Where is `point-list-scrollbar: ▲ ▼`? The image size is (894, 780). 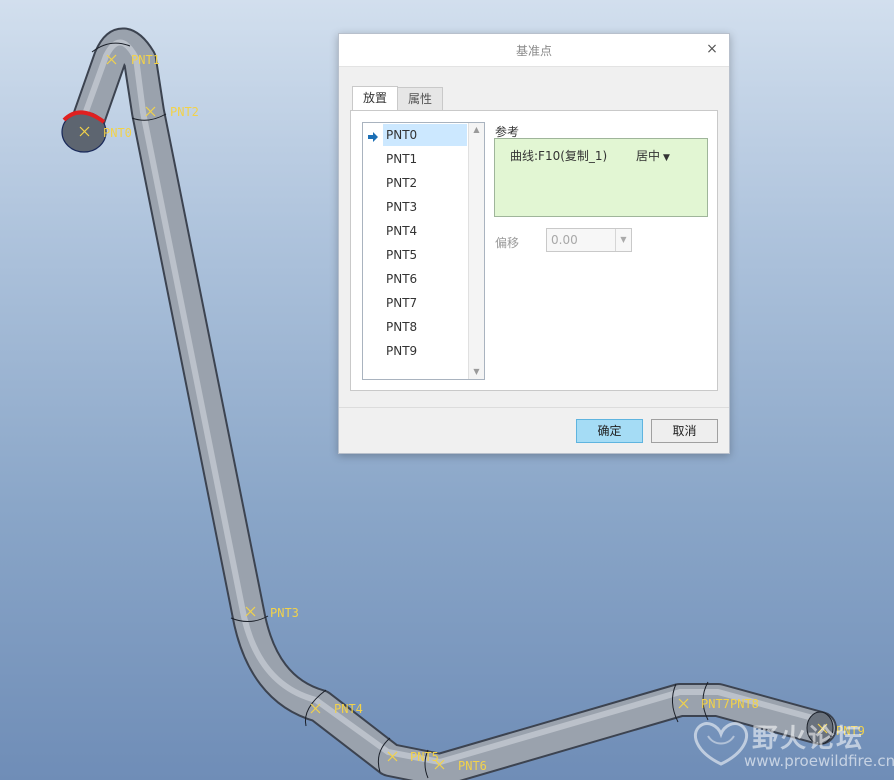
point-list-scrollbar: ▲ ▼ is located at coordinates (476, 251).